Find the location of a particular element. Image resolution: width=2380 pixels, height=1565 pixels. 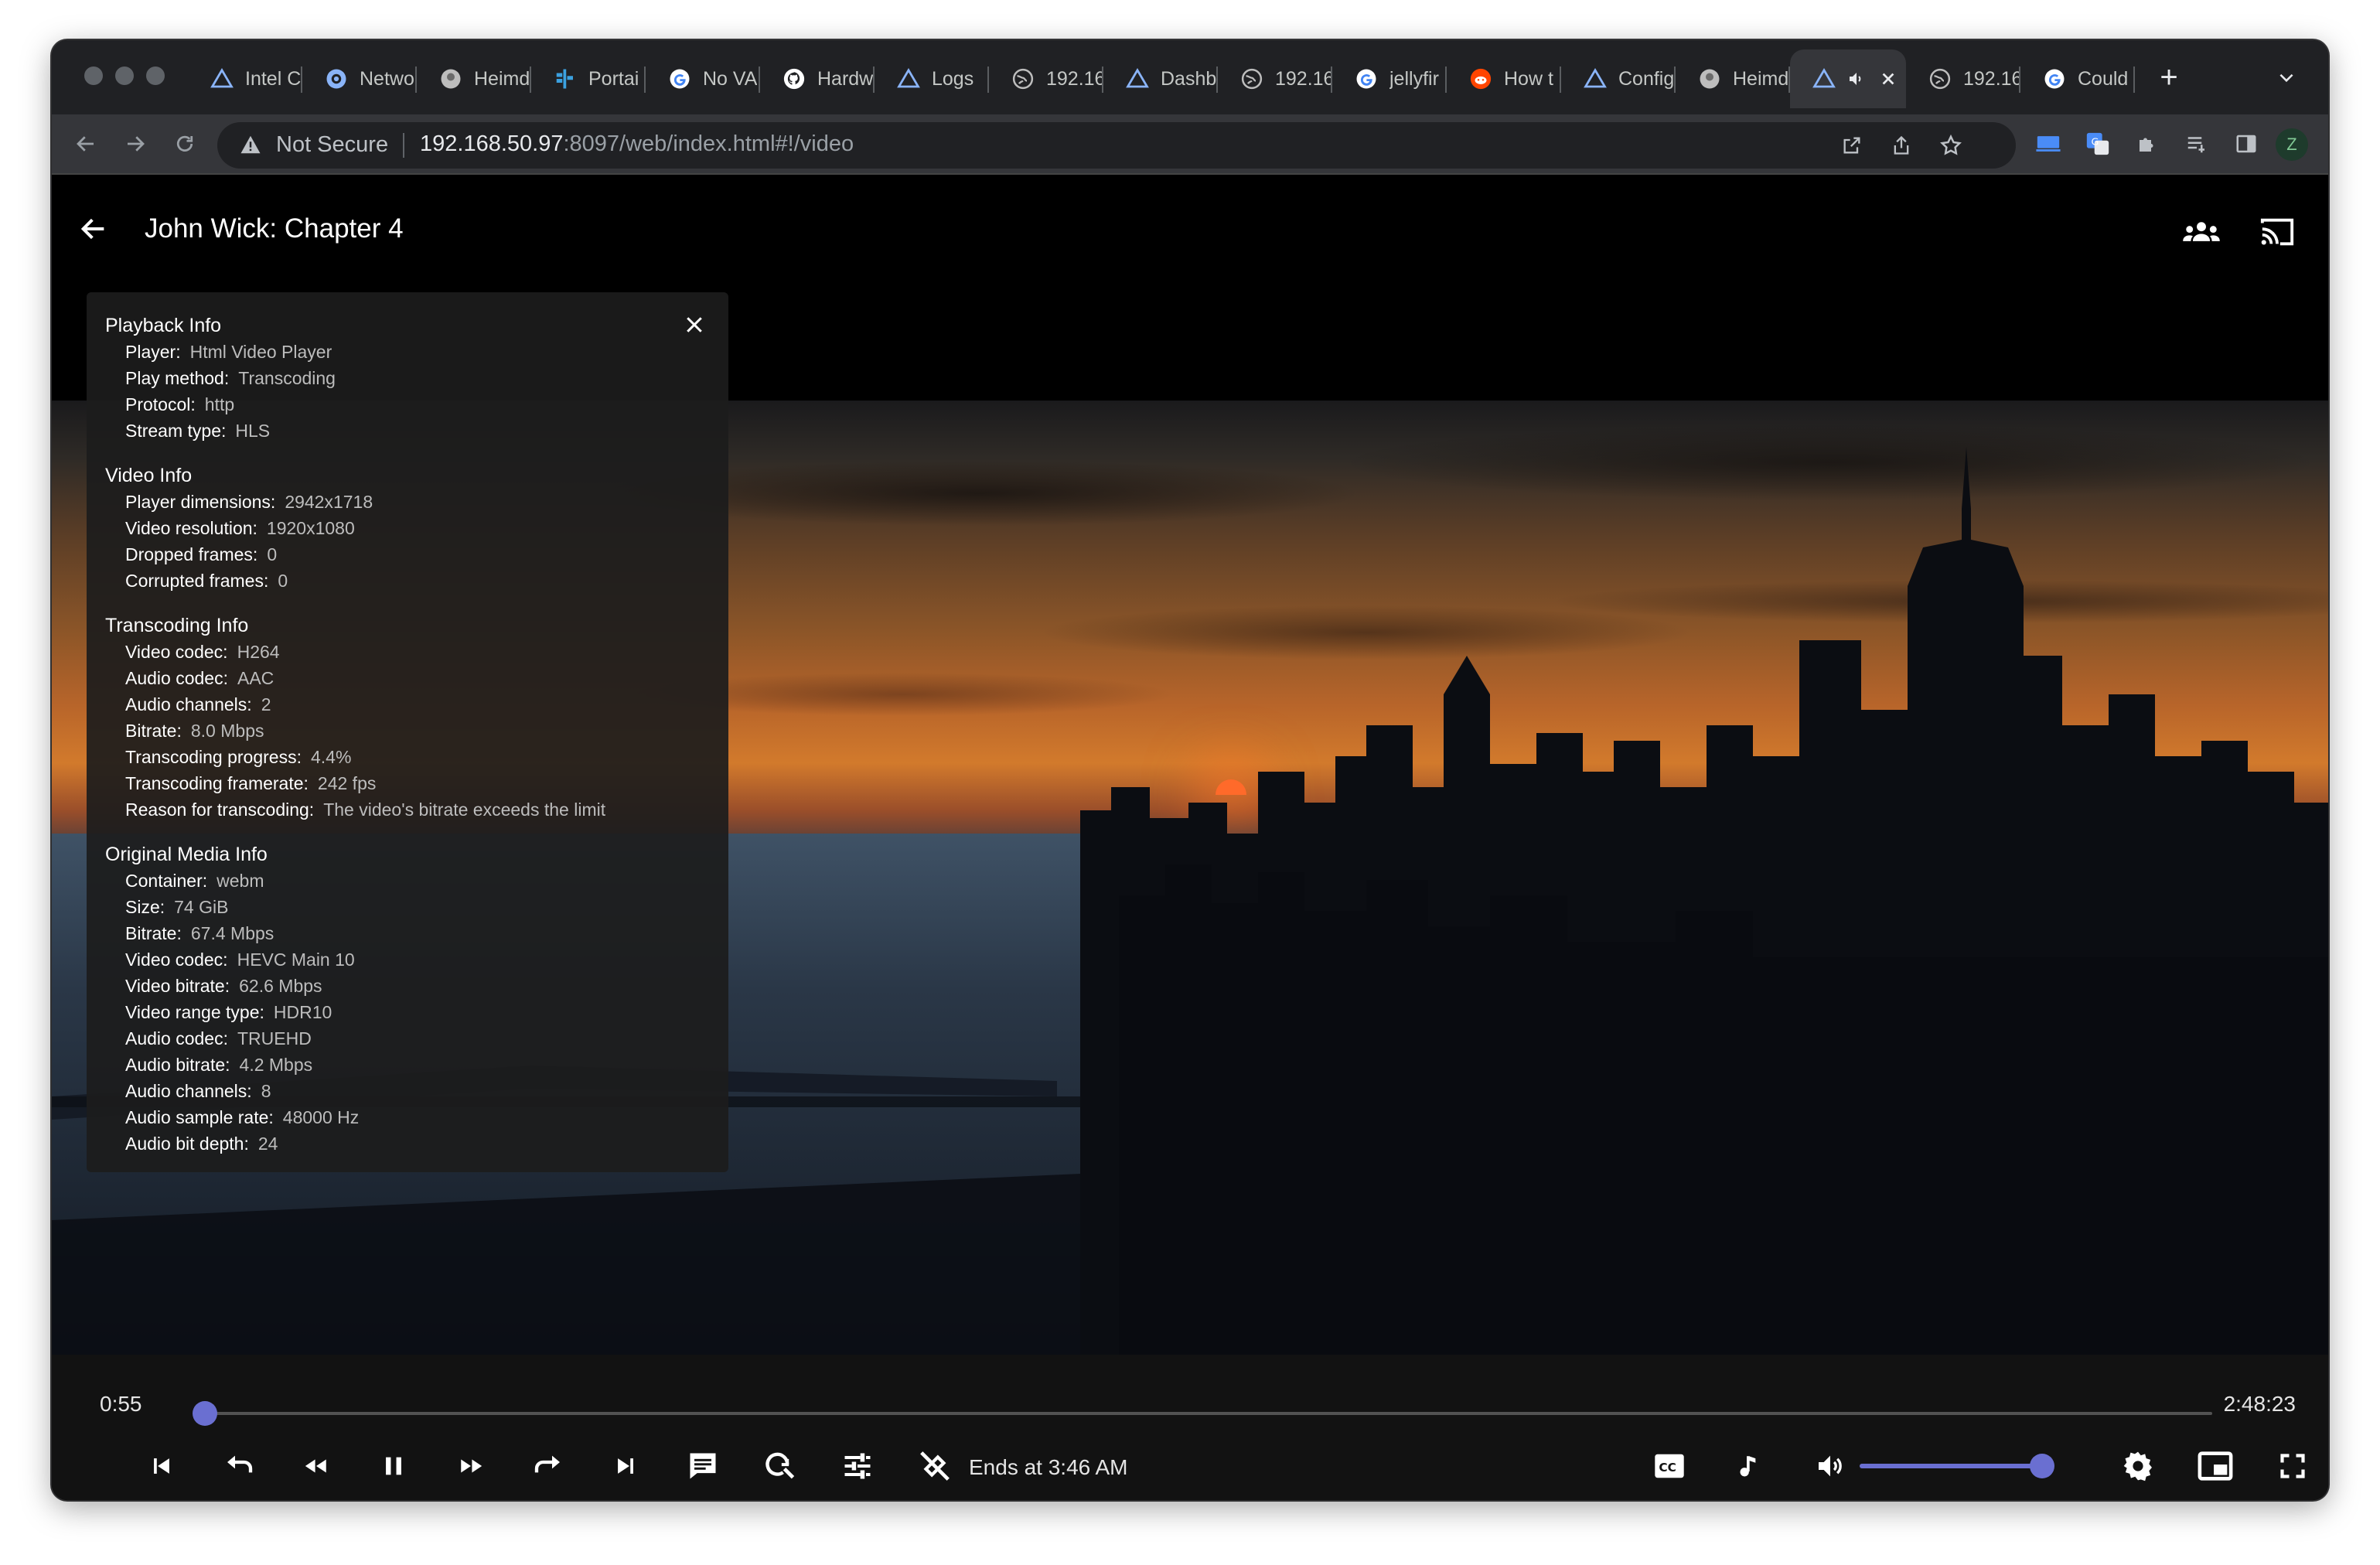

close-tab-icon is located at coordinates (1888, 79).